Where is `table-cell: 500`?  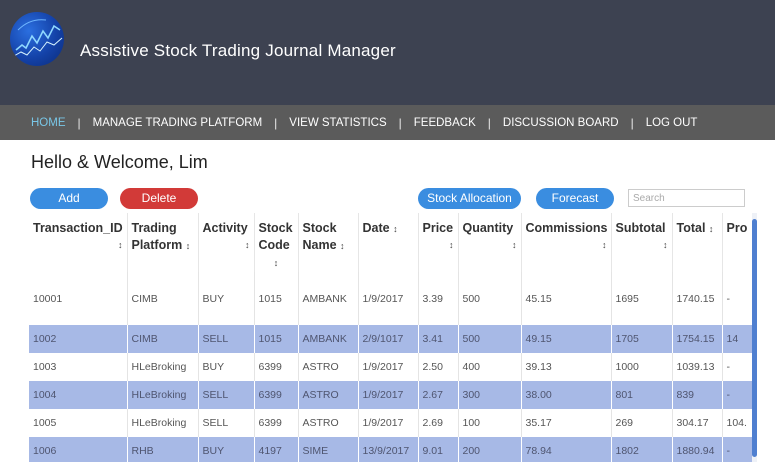
table-cell: 500 is located at coordinates (490, 298).